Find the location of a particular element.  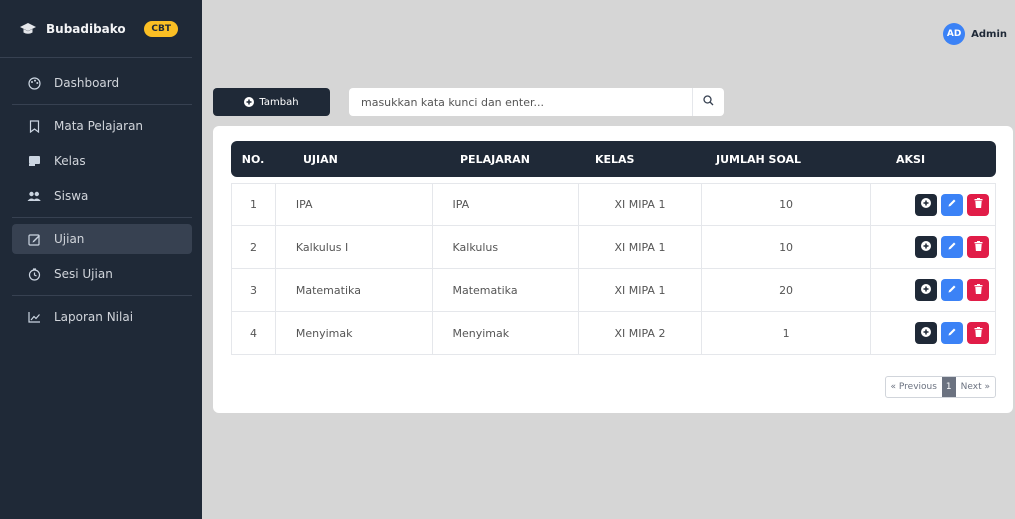

brand: Bubadibako CBT is located at coordinates (96, 29).